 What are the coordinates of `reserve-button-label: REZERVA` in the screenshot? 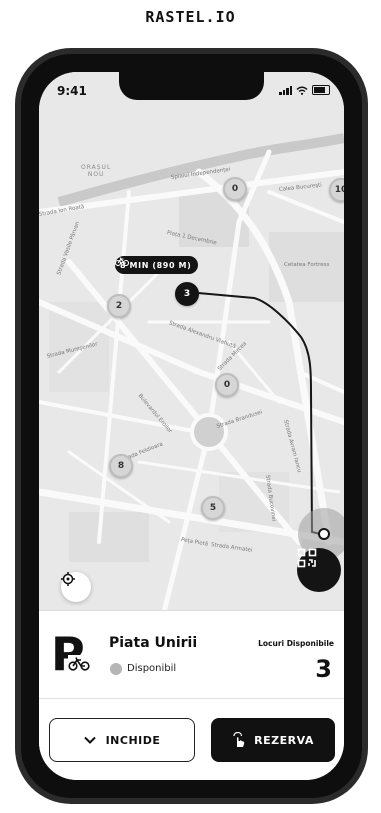 It's located at (284, 740).